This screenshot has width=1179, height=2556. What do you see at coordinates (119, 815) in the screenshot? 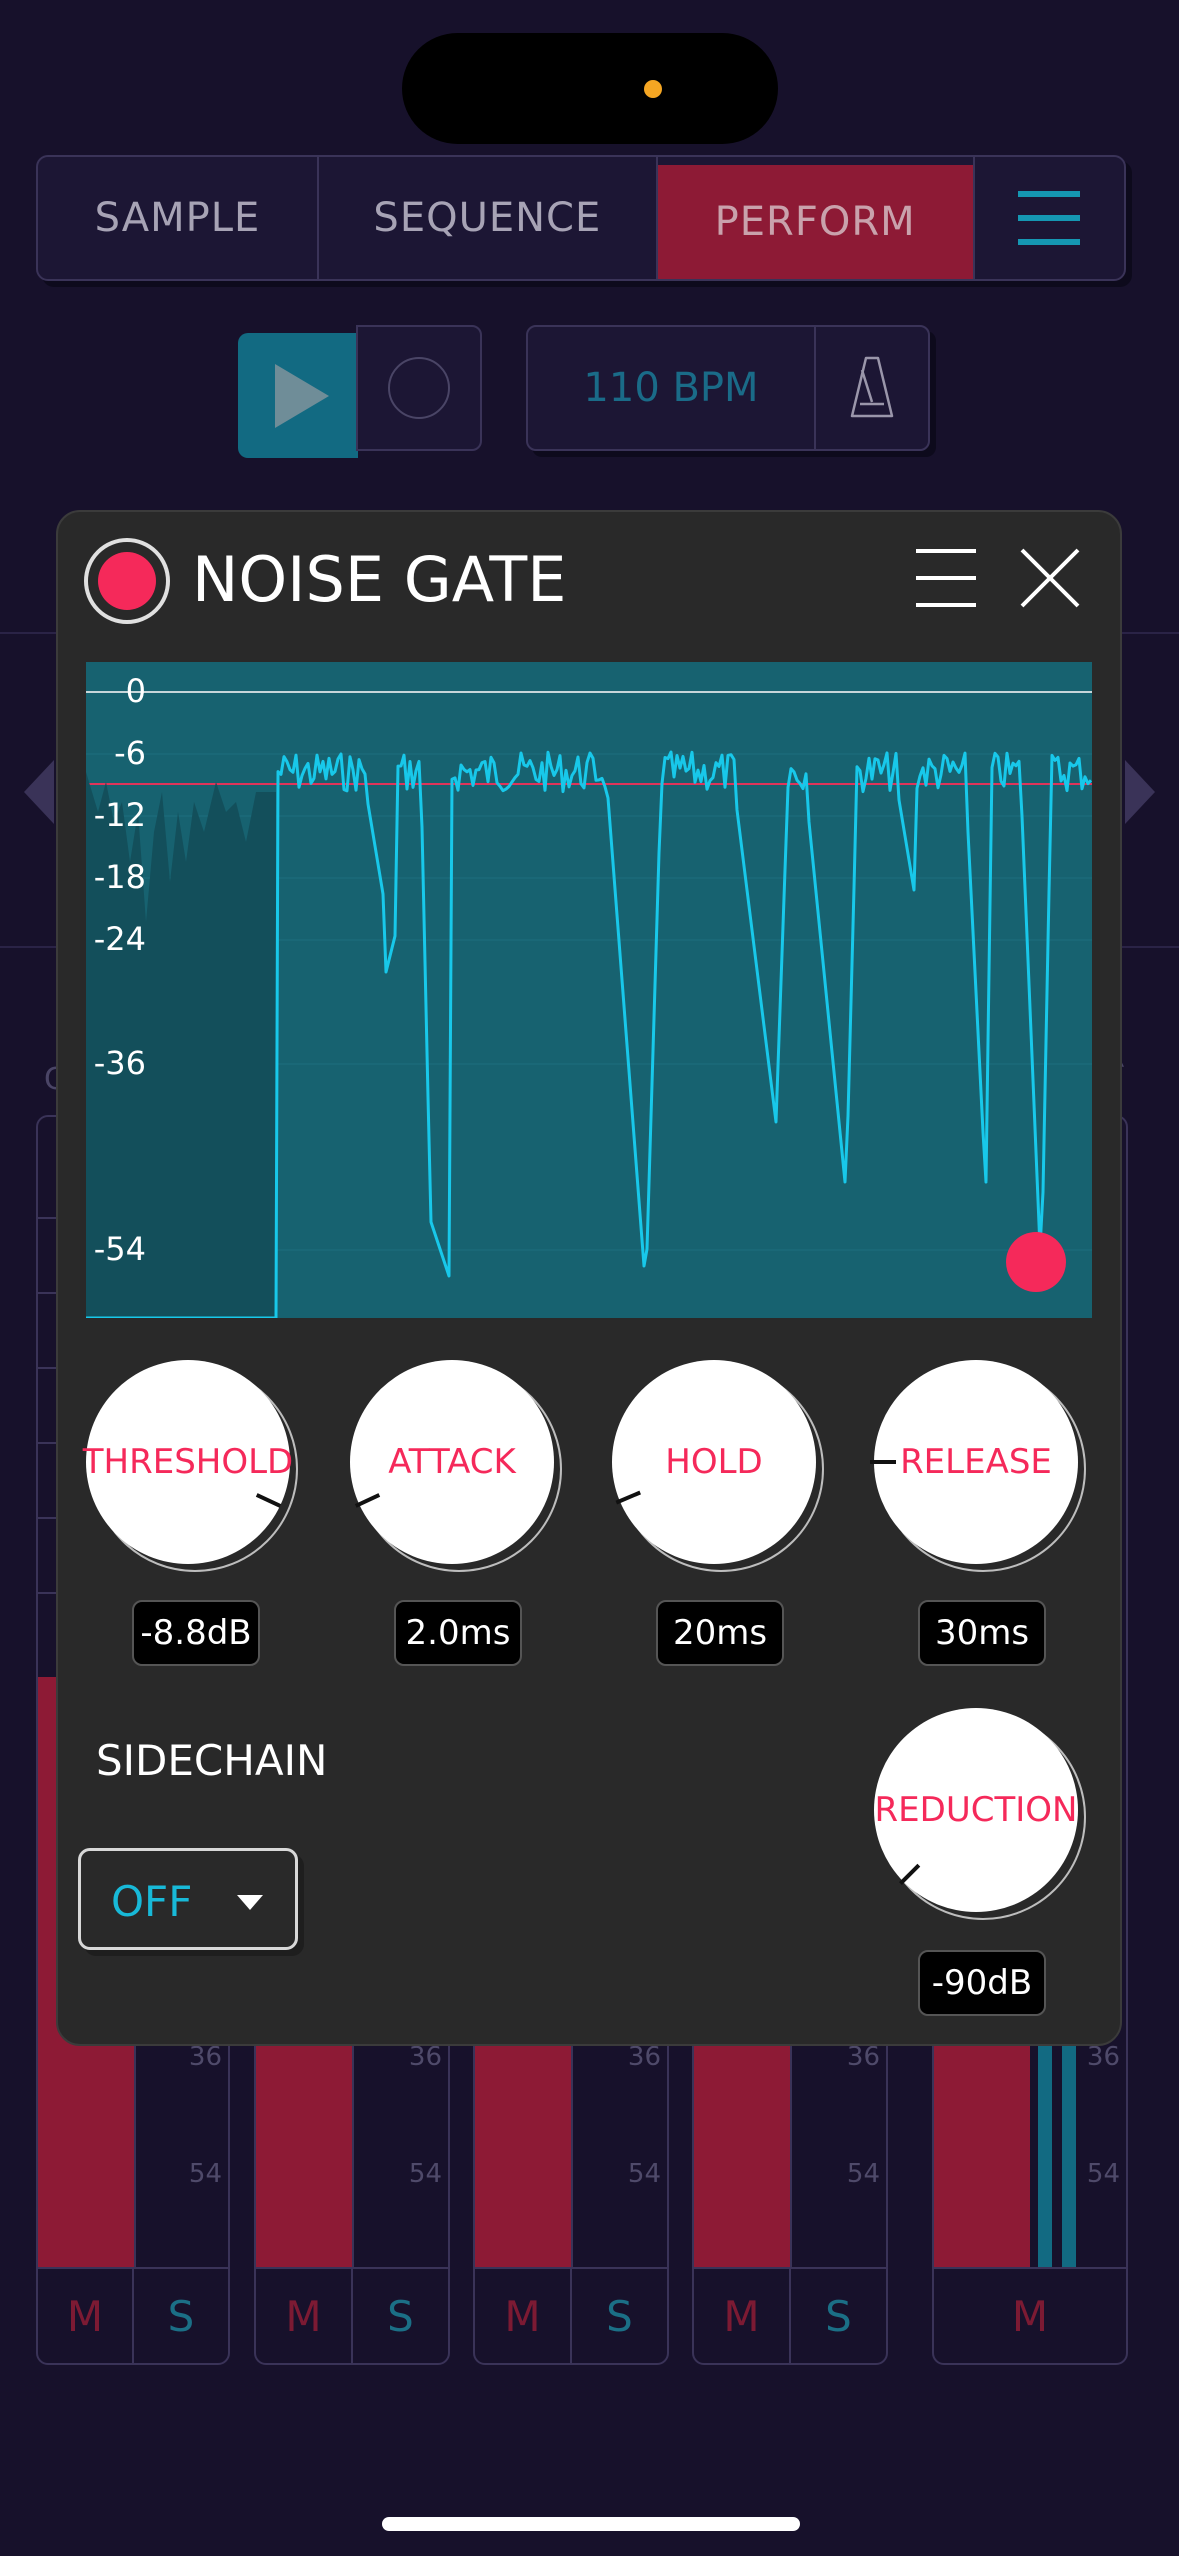
I see `db-label: -12` at bounding box center [119, 815].